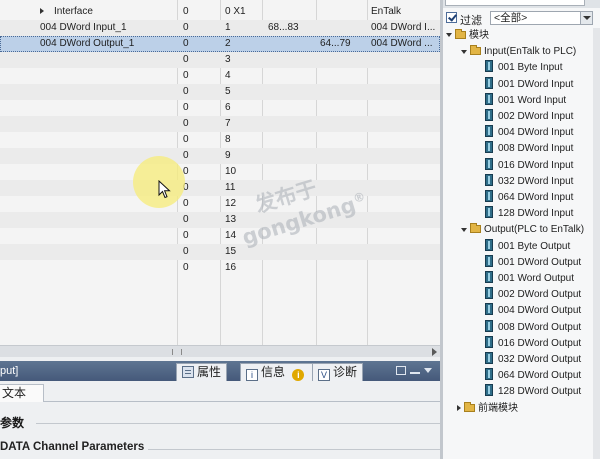 This screenshot has height=459, width=600. What do you see at coordinates (220, 351) in the screenshot?
I see `table-horizontal-scrollbar` at bounding box center [220, 351].